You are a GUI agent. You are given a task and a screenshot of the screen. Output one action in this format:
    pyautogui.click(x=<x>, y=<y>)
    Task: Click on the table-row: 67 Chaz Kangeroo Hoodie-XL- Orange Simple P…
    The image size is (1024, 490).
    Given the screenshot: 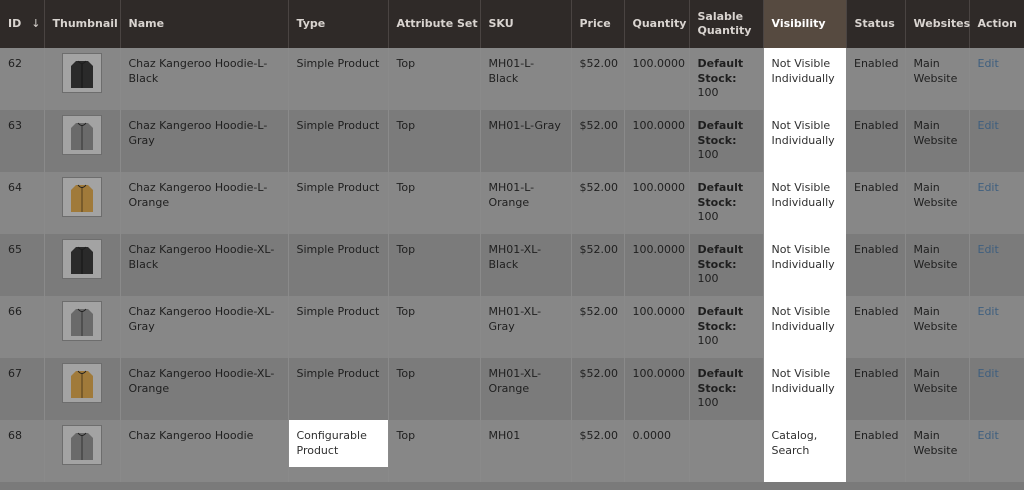 What is the action you would take?
    pyautogui.click(x=512, y=389)
    